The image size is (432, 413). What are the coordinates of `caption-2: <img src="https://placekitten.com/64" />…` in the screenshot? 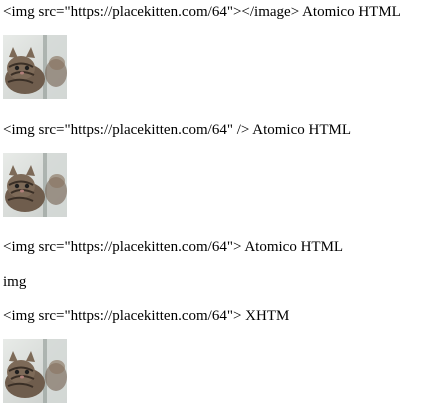 It's located at (177, 130).